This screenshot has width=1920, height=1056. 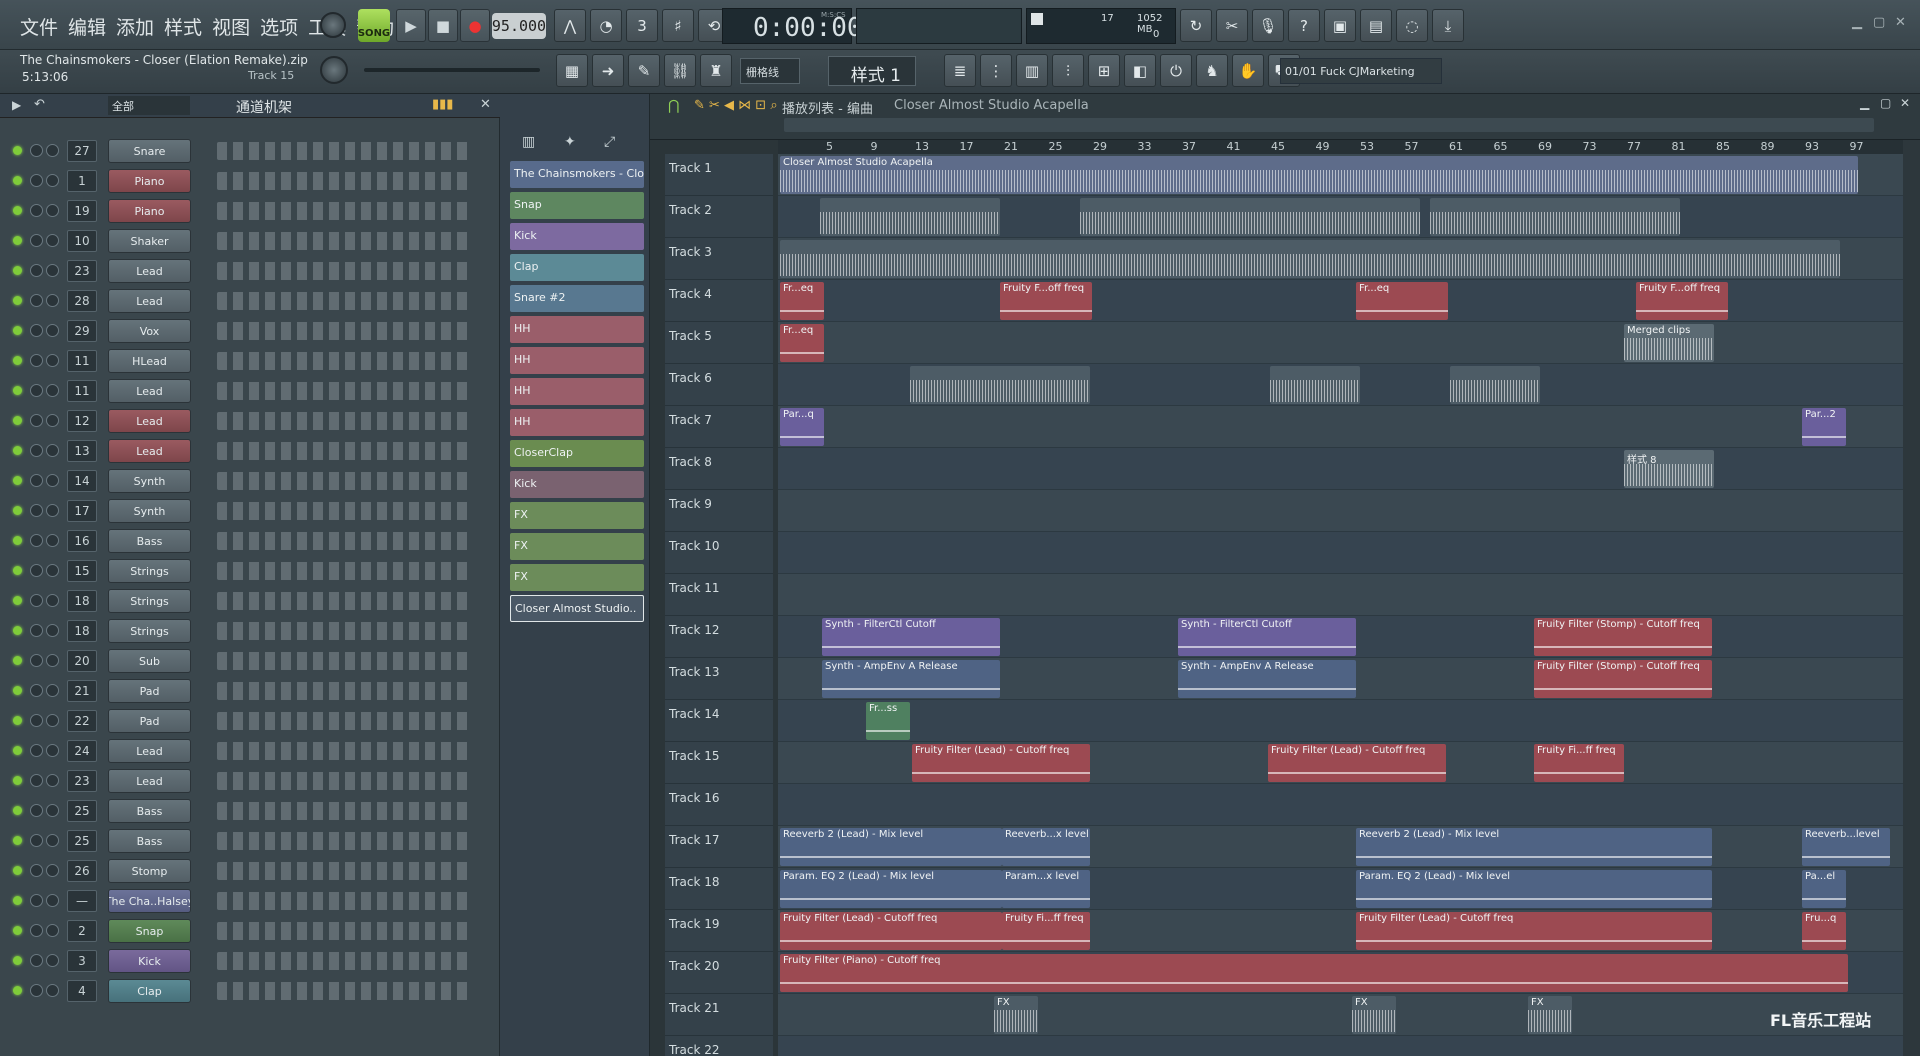 What do you see at coordinates (82, 991) in the screenshot?
I see `channel-mixer-track: 4` at bounding box center [82, 991].